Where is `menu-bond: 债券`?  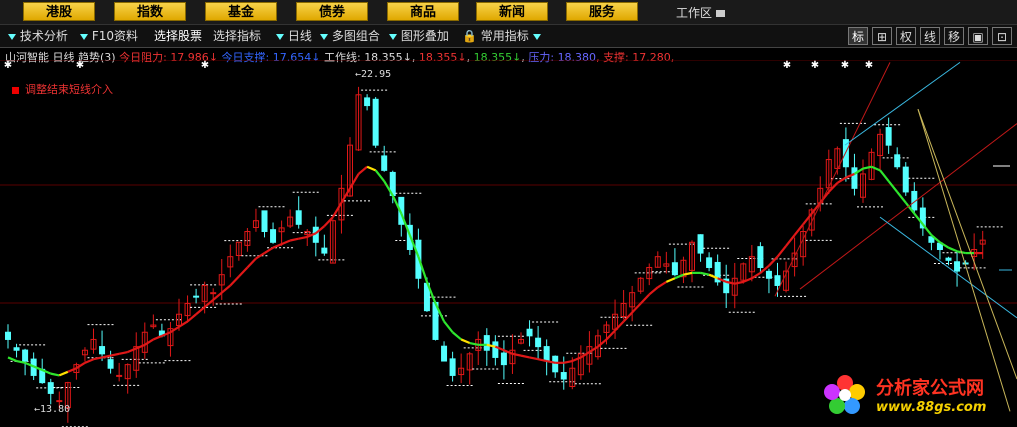 menu-bond: 债券 is located at coordinates (332, 11).